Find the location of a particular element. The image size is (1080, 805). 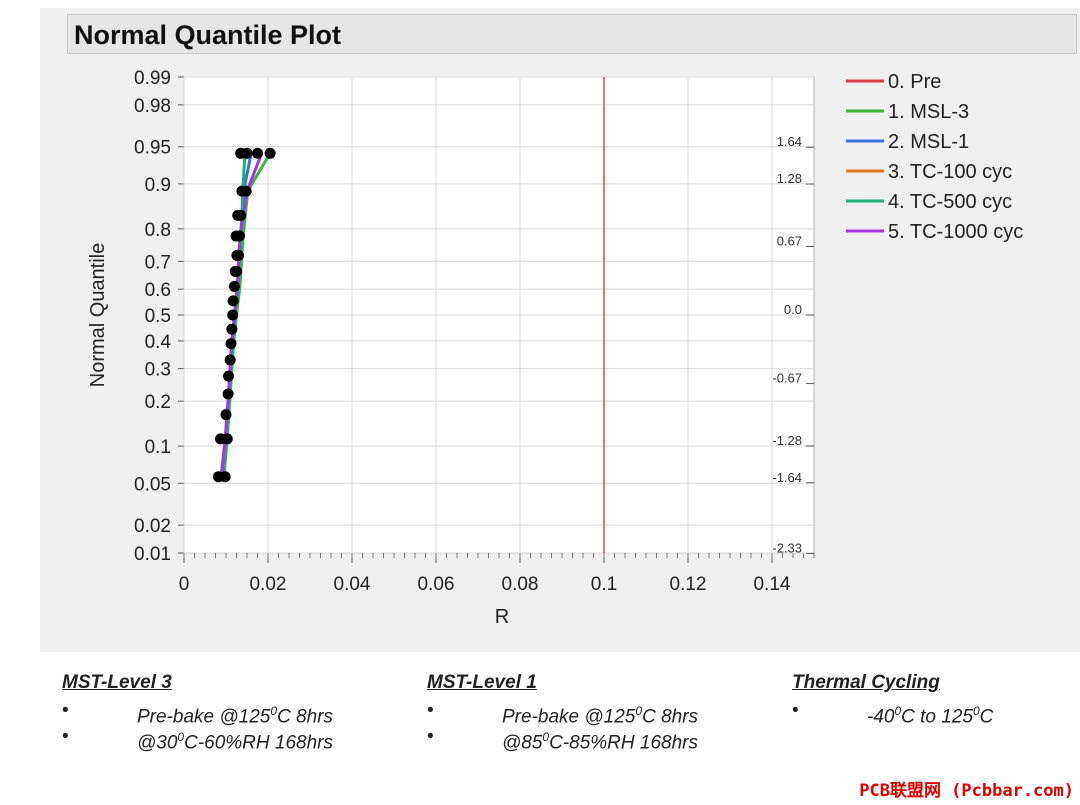

note-msl1-line-1: • Pre-bake @1250C 8hrs is located at coordinates (592, 712).